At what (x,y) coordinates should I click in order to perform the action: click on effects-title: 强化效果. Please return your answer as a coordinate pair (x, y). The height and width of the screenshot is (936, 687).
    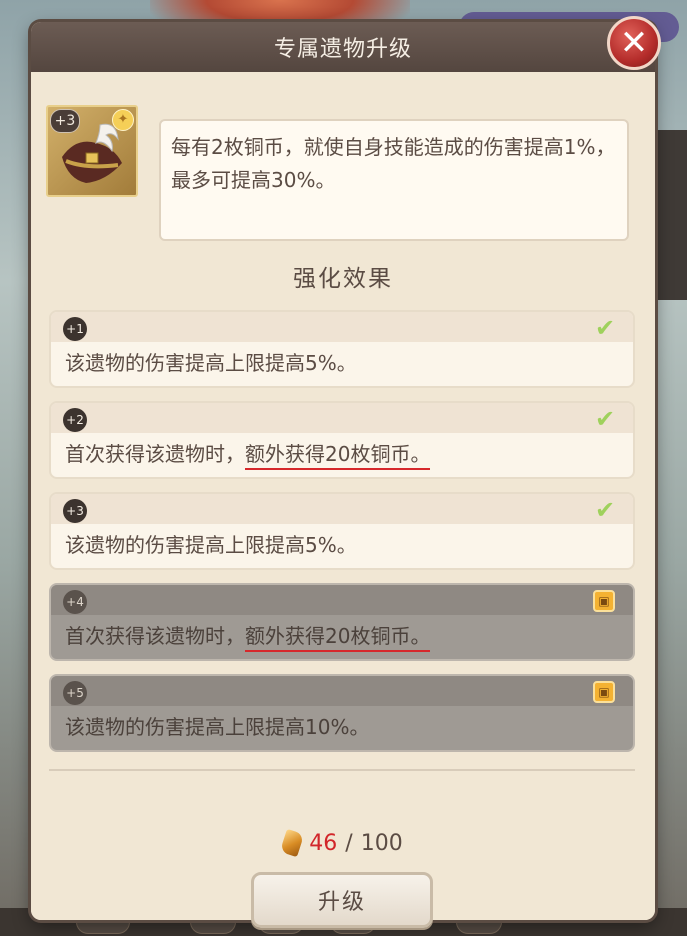
    Looking at the image, I should click on (343, 279).